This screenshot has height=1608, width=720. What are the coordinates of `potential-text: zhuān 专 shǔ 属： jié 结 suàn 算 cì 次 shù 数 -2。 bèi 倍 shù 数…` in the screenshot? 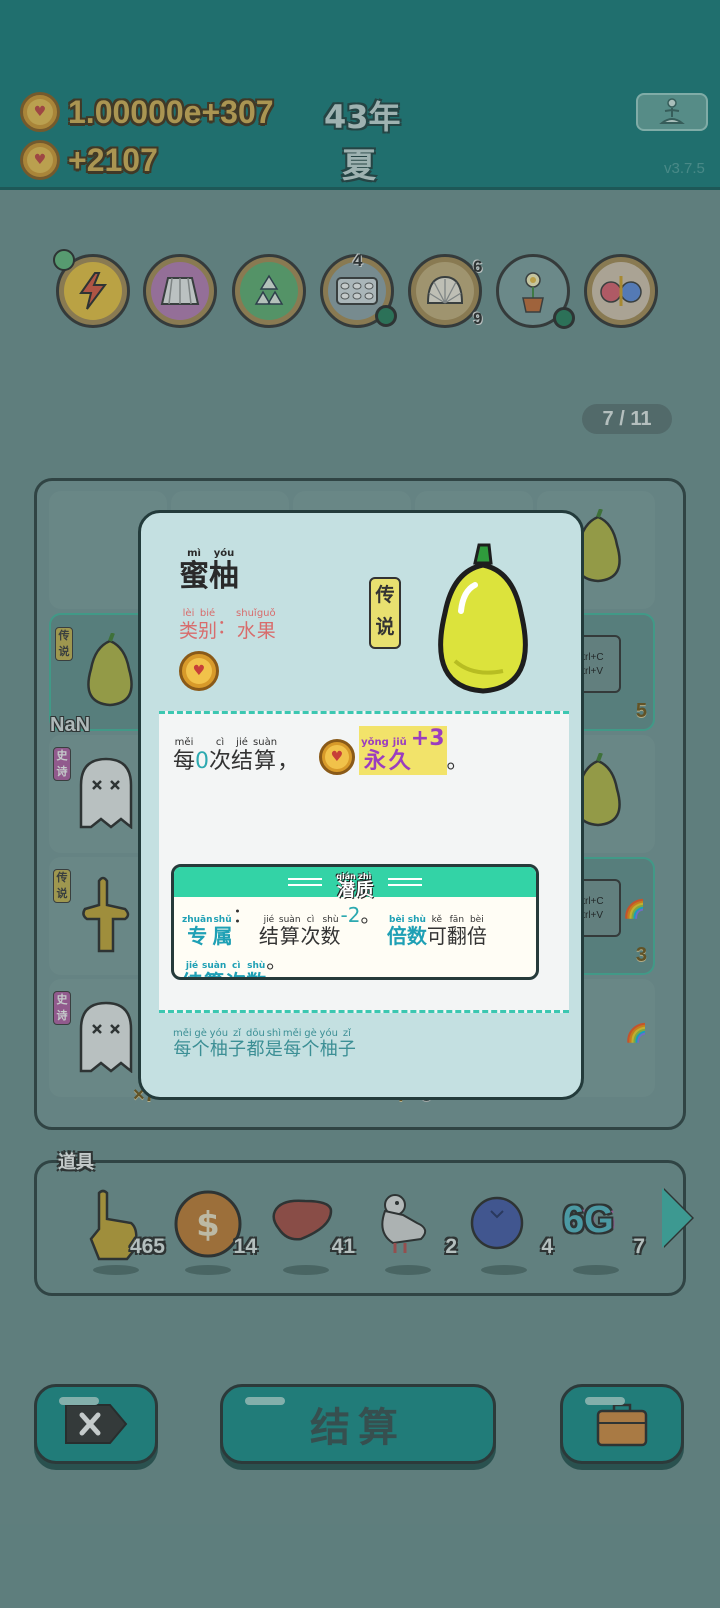 It's located at (334, 940).